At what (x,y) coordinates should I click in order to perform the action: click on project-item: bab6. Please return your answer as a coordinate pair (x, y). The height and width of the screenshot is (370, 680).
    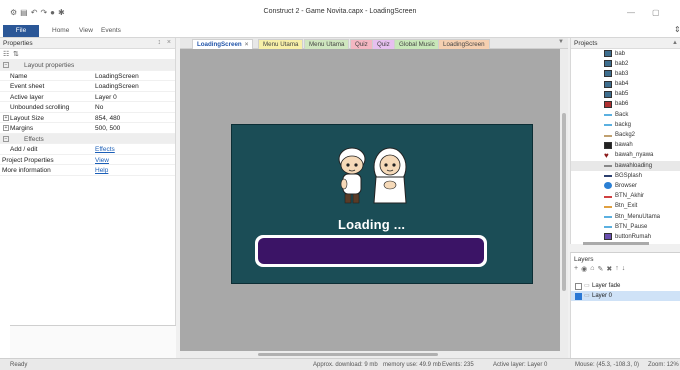
    Looking at the image, I should click on (625, 105).